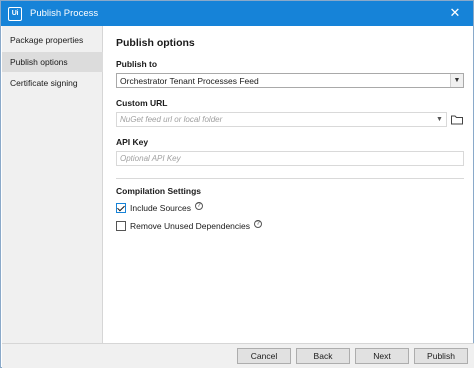 The width and height of the screenshot is (474, 368). Describe the element at coordinates (121, 208) in the screenshot. I see `include-sources-checkbox` at that location.